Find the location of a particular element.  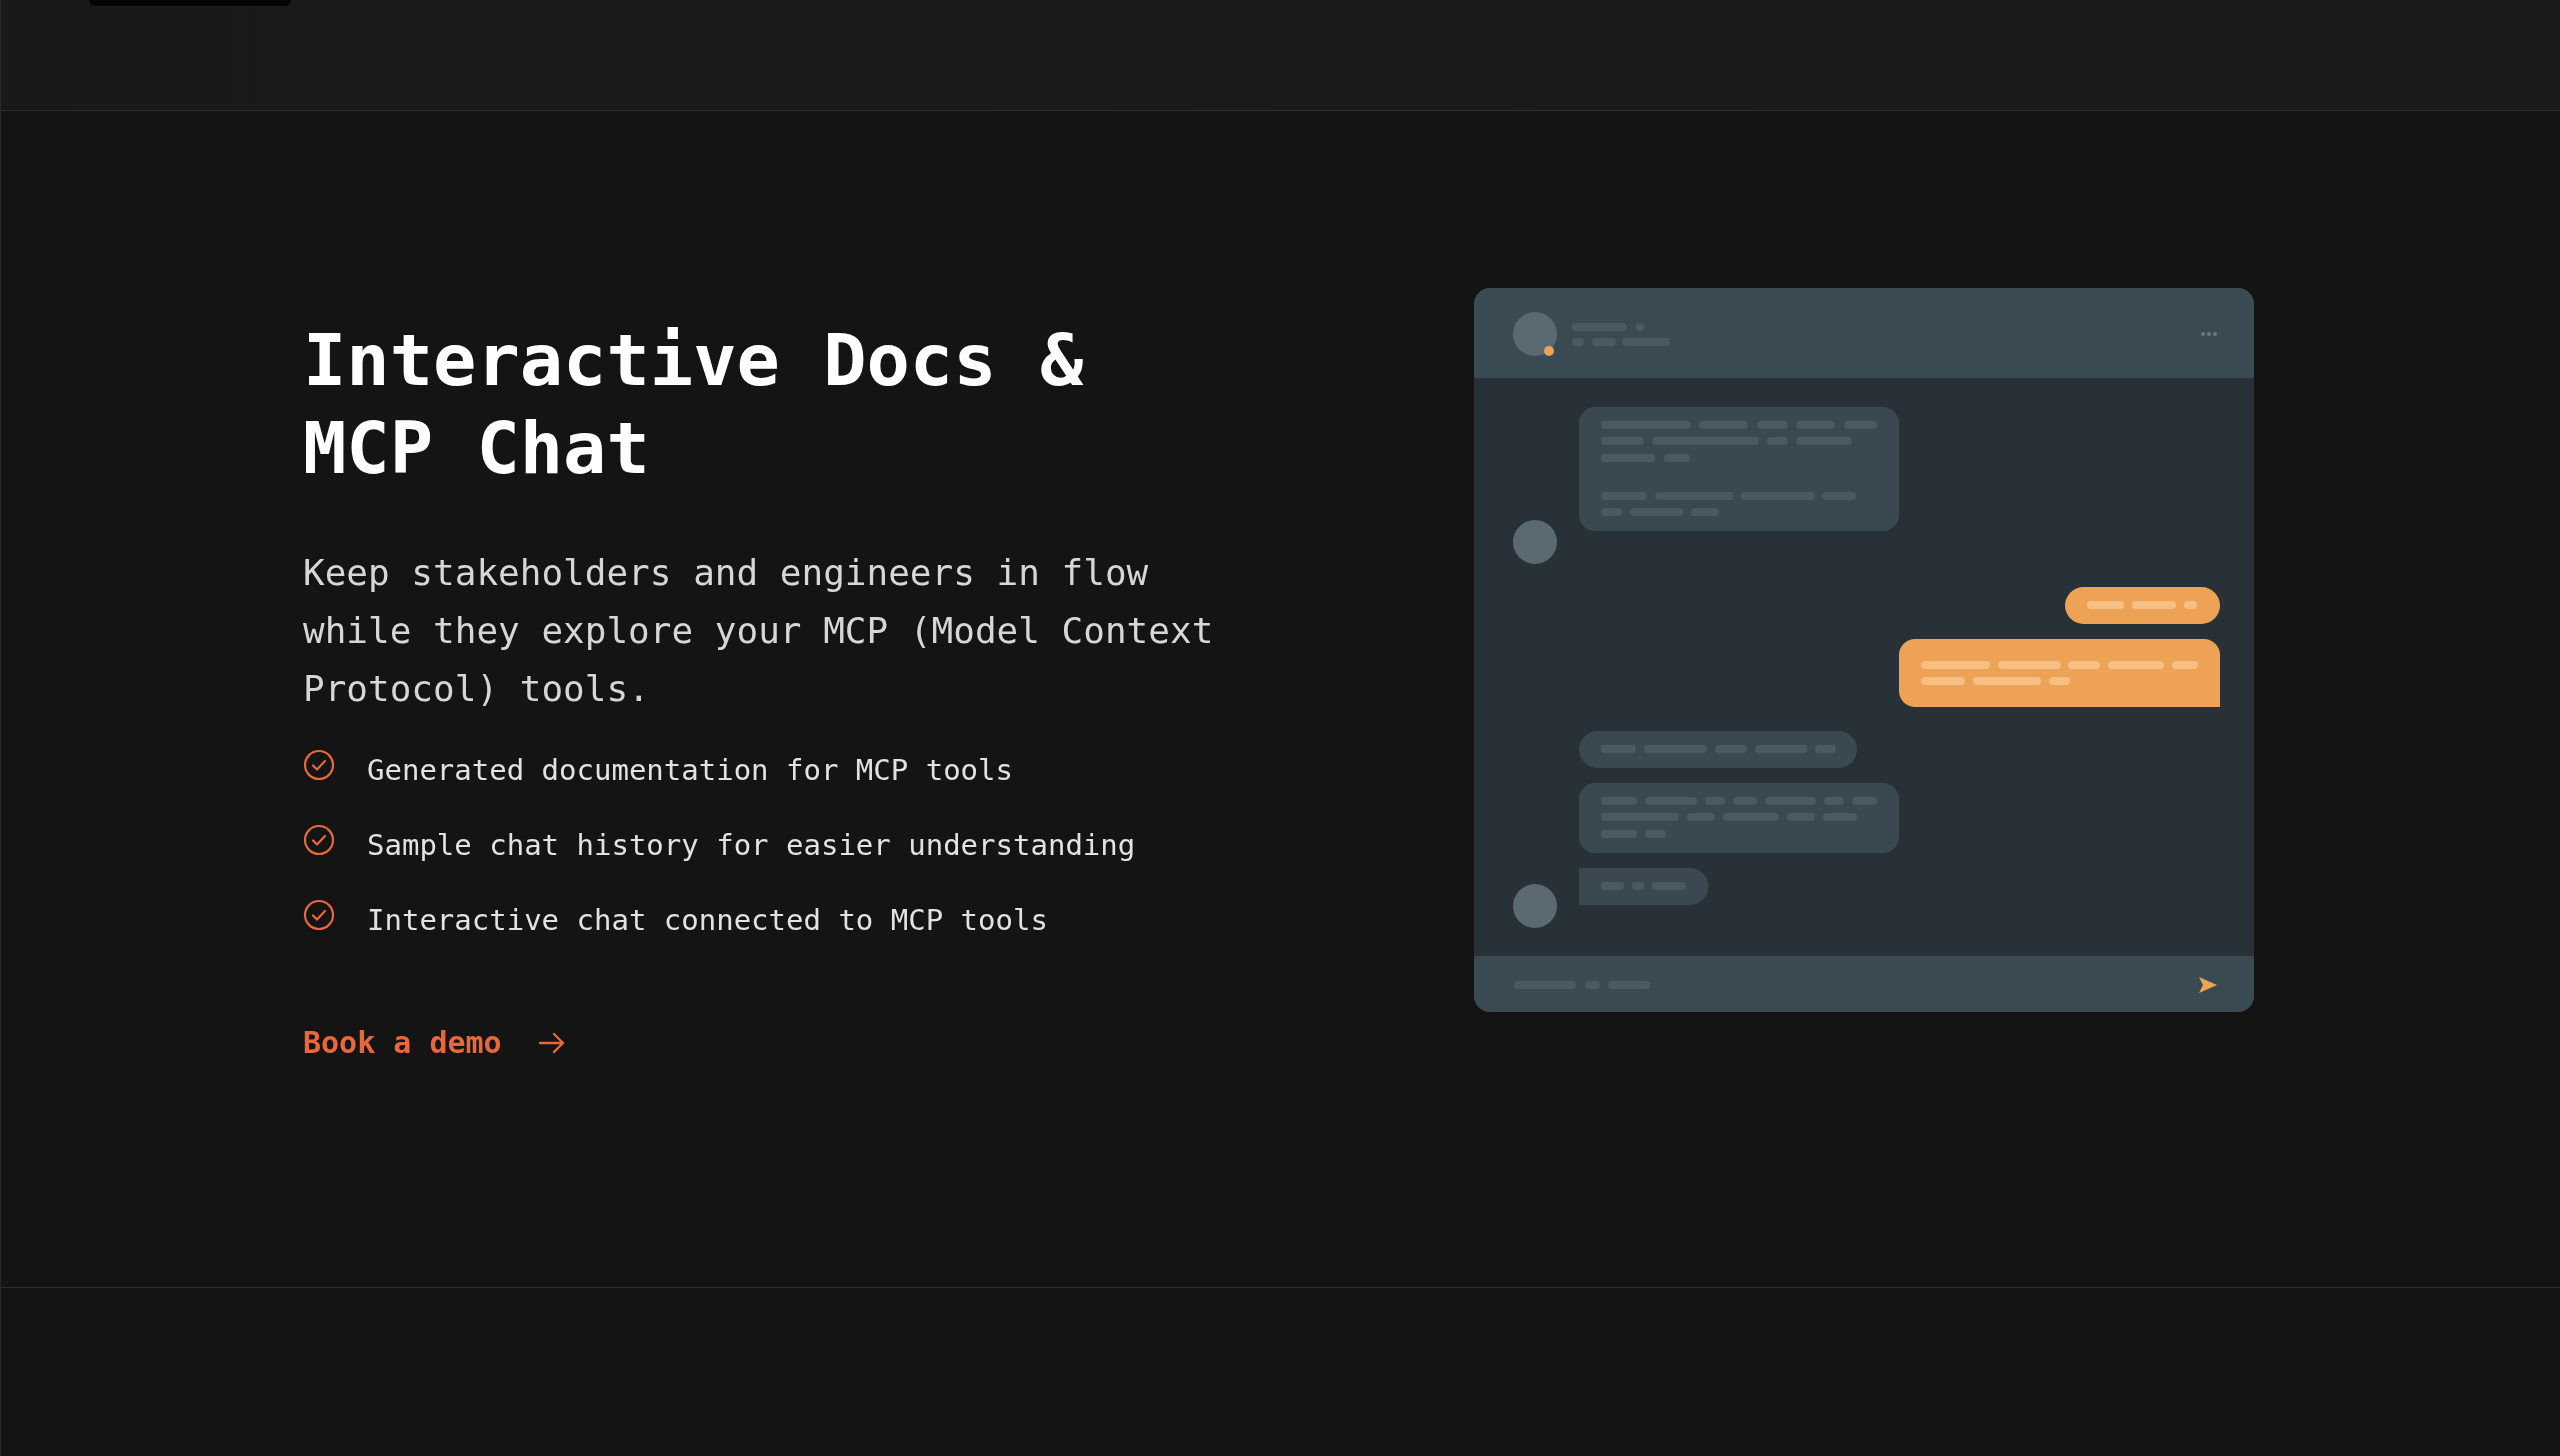

section-title: Interactive Docs & MCP Chat is located at coordinates (694, 404).